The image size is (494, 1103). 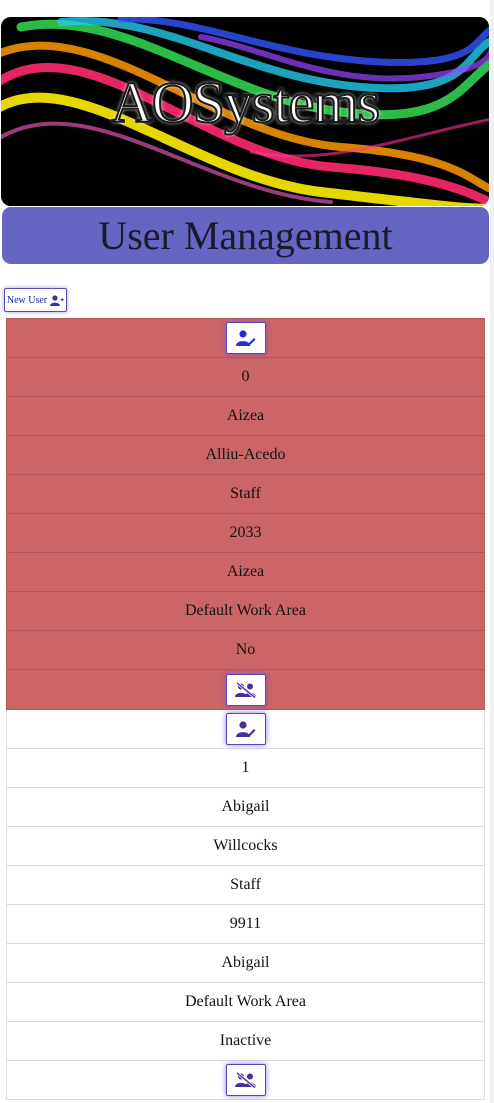 I want to click on user-first-name: Aizea, so click(x=245, y=416).